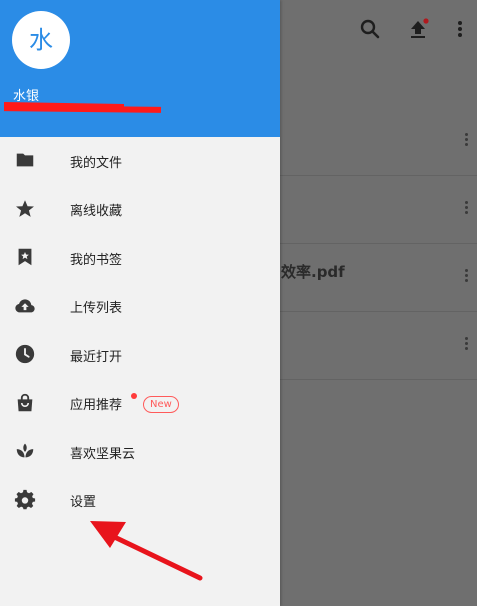  What do you see at coordinates (96, 309) in the screenshot?
I see `menu-item-label: 上传列表` at bounding box center [96, 309].